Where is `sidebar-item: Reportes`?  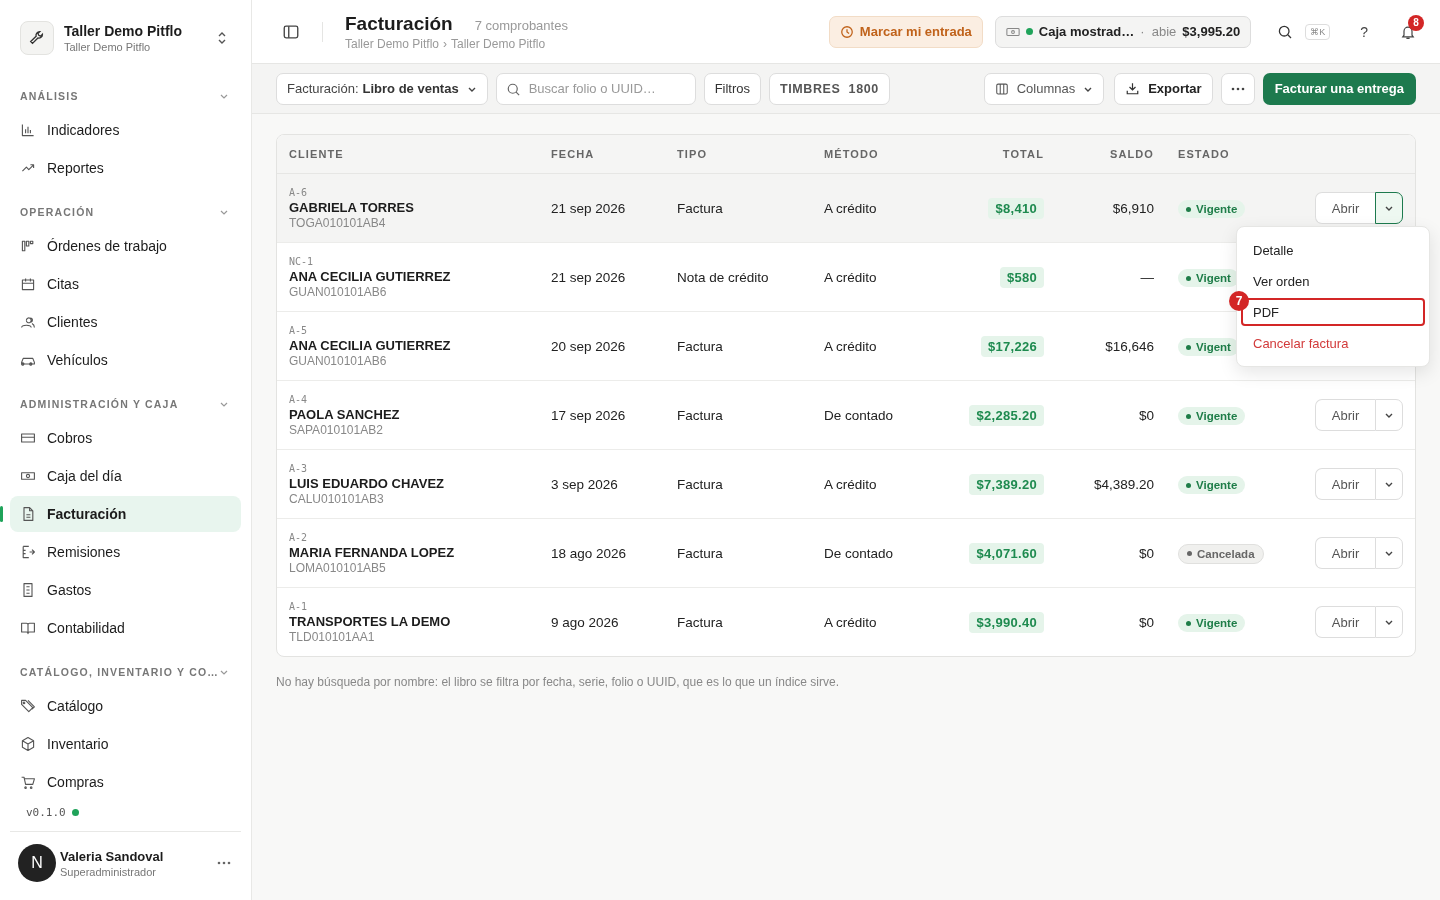
sidebar-item: Reportes is located at coordinates (125, 168).